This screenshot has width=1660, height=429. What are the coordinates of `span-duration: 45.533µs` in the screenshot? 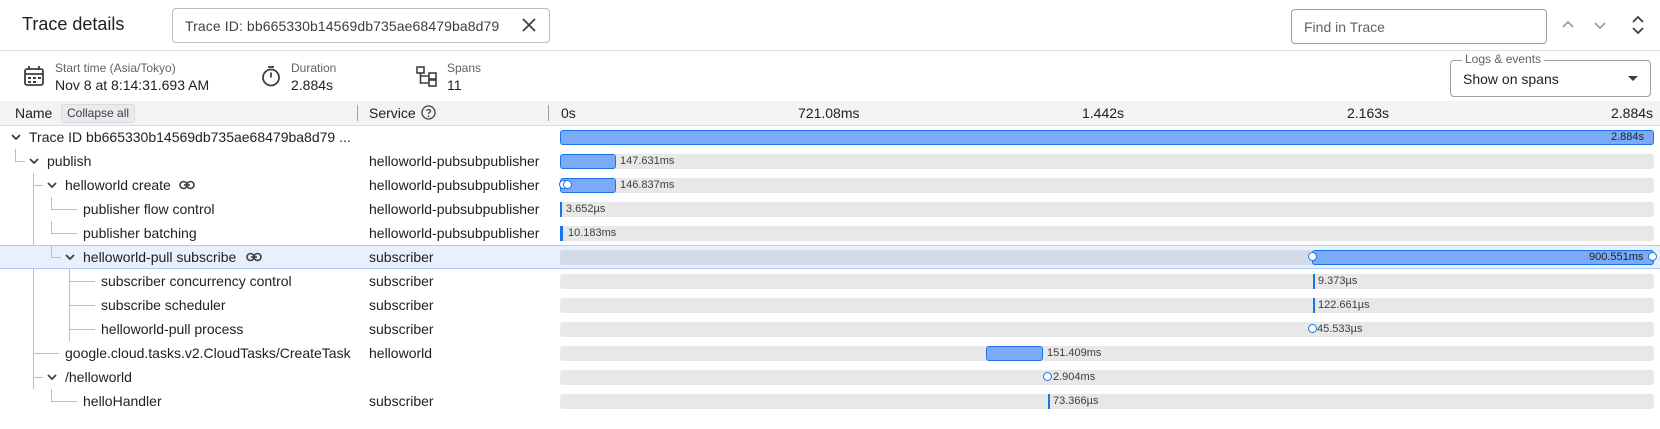 It's located at (1340, 329).